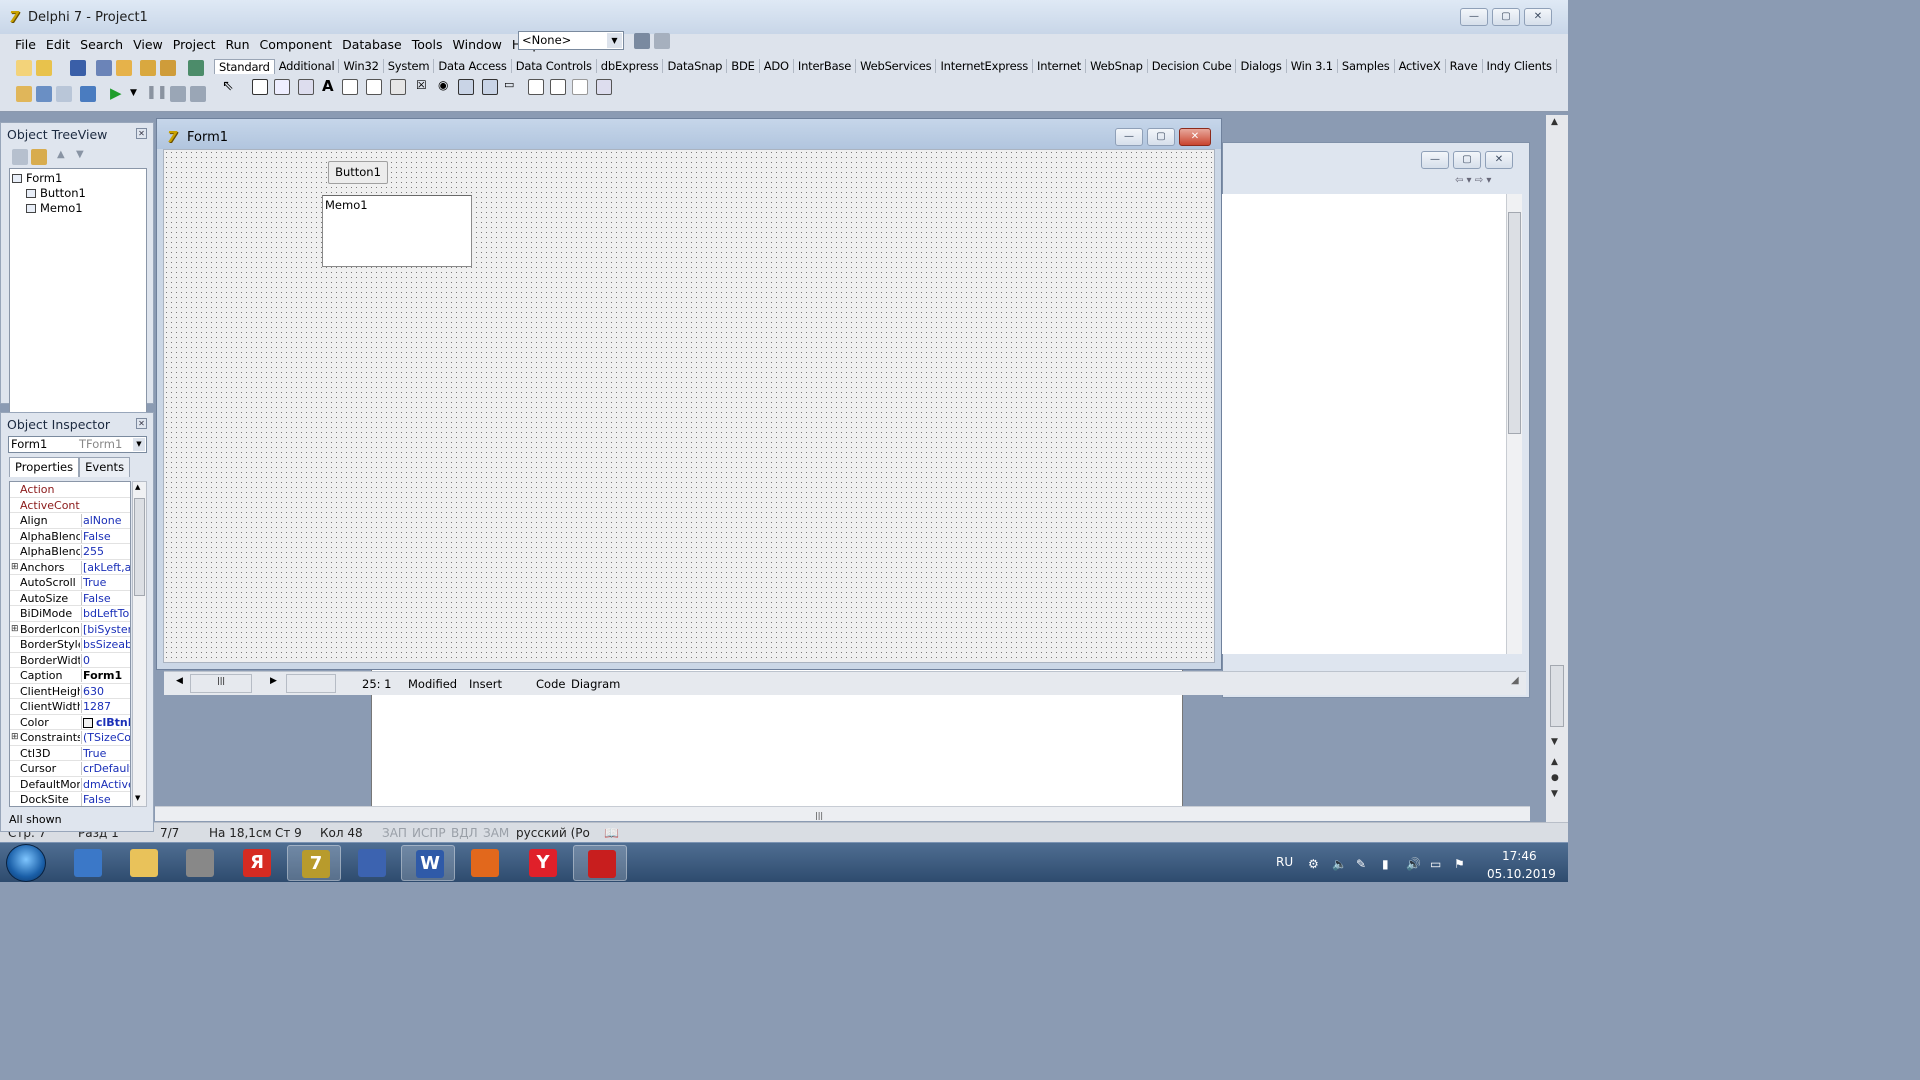 The height and width of the screenshot is (1080, 1920). I want to click on property-value: [biSystem, so click(105, 629).